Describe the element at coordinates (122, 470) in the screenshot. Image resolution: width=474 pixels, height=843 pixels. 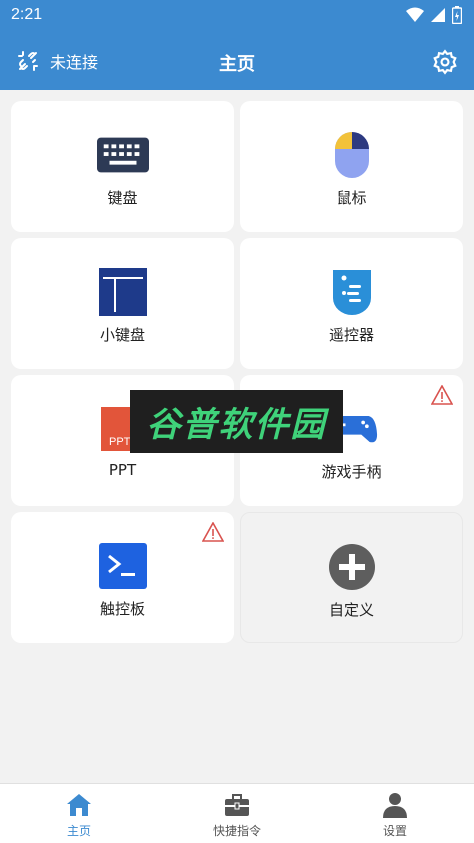
I see `card-label: PPT` at that location.